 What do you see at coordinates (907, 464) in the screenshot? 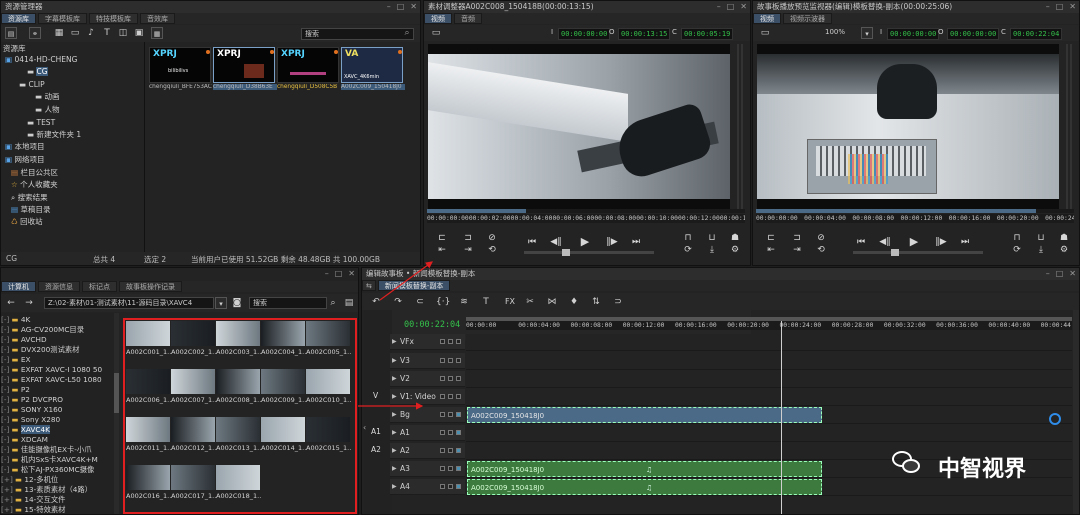
I see `wechat-icon` at bounding box center [907, 464].